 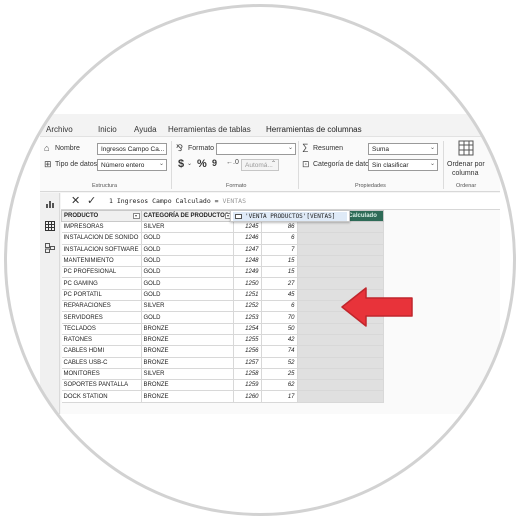 I want to click on table-row: SOPORTES PANTALLA BRONZE 1259 62, so click(x=222, y=385).